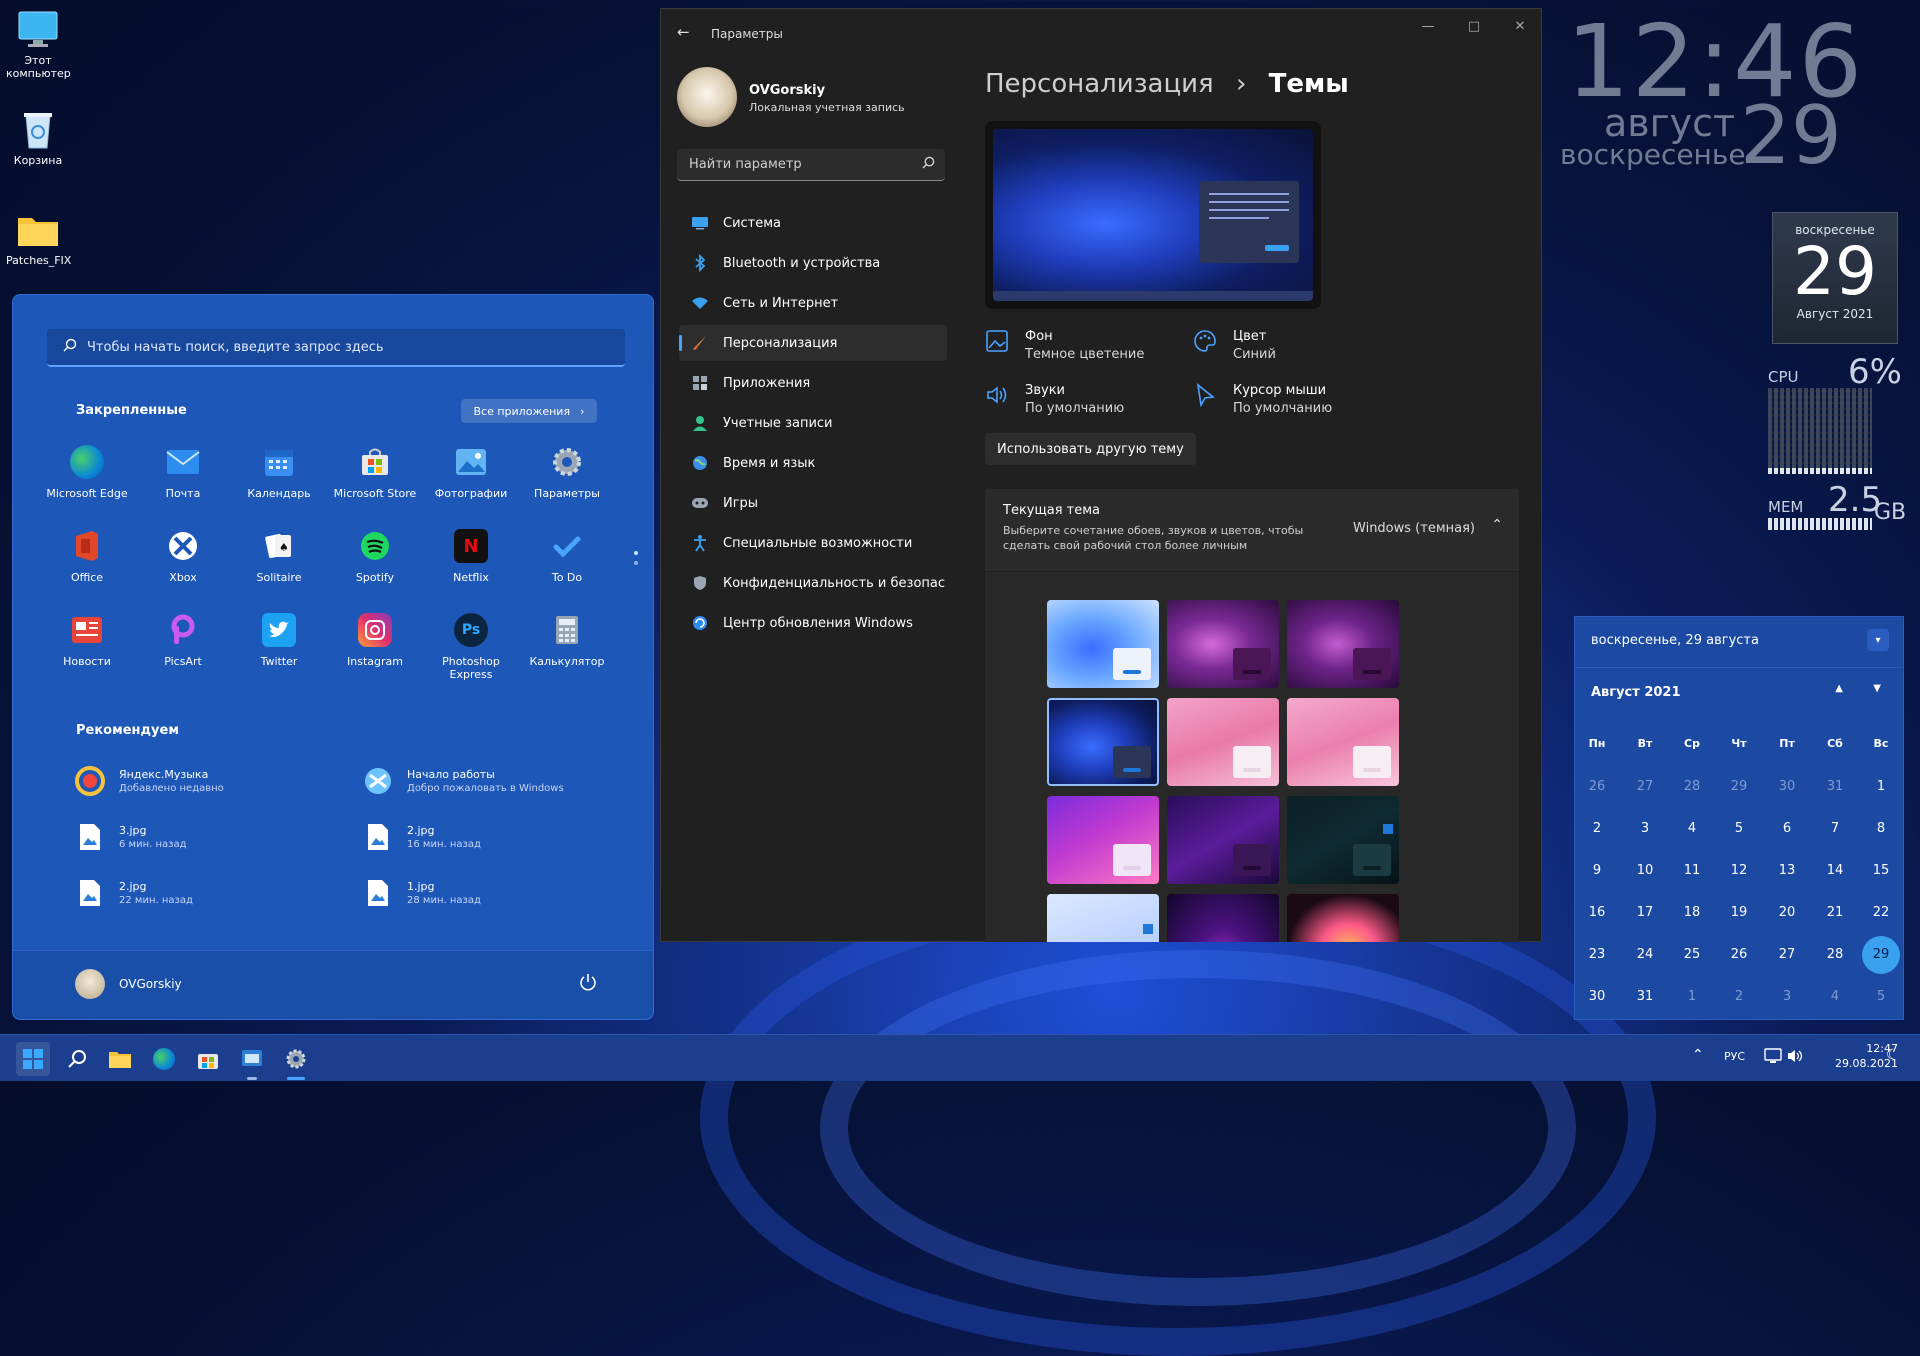  Describe the element at coordinates (120, 1059) in the screenshot. I see `taskbar-explorer-button` at that location.